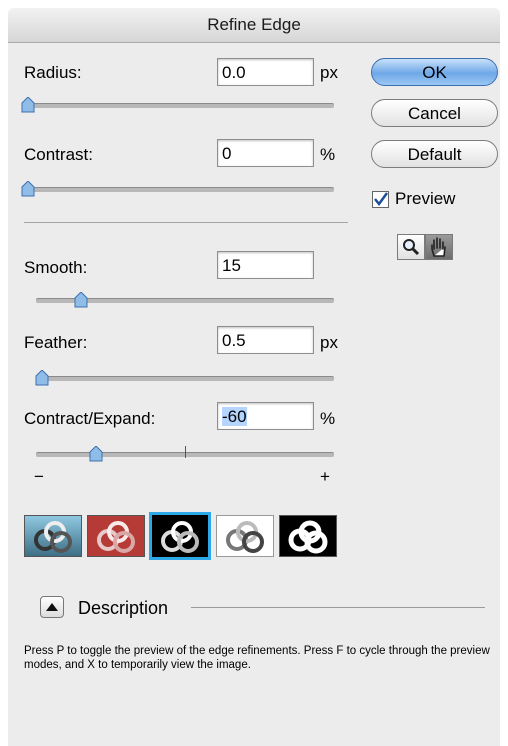 The image size is (508, 746). What do you see at coordinates (425, 198) in the screenshot?
I see `preview-label: Preview` at bounding box center [425, 198].